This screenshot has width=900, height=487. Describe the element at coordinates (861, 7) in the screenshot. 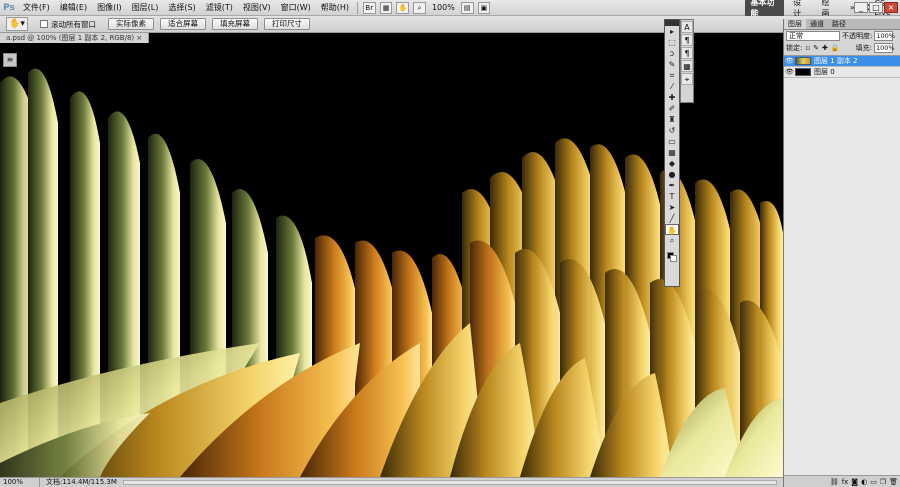

I see `minimize-button: _` at that location.